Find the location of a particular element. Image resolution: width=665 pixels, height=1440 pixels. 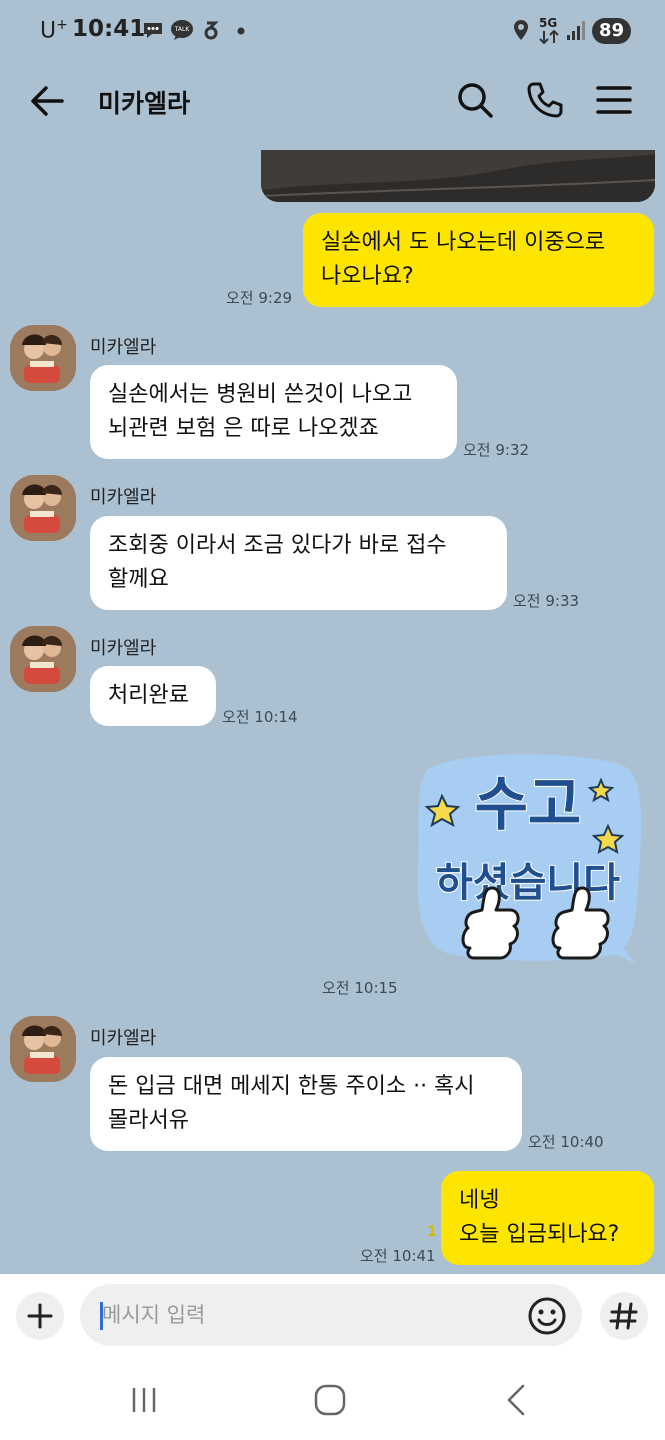

sticker-text-line1: 수고 is located at coordinates (528, 804).